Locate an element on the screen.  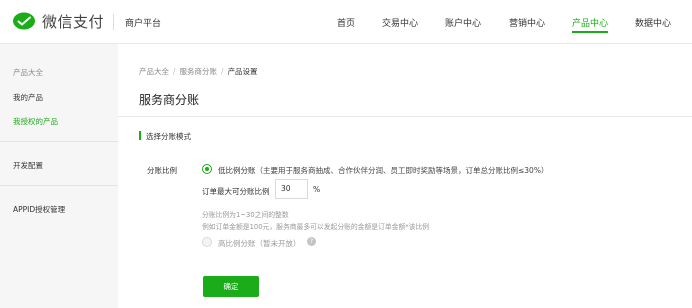
radio-low-ratio is located at coordinates (207, 169).